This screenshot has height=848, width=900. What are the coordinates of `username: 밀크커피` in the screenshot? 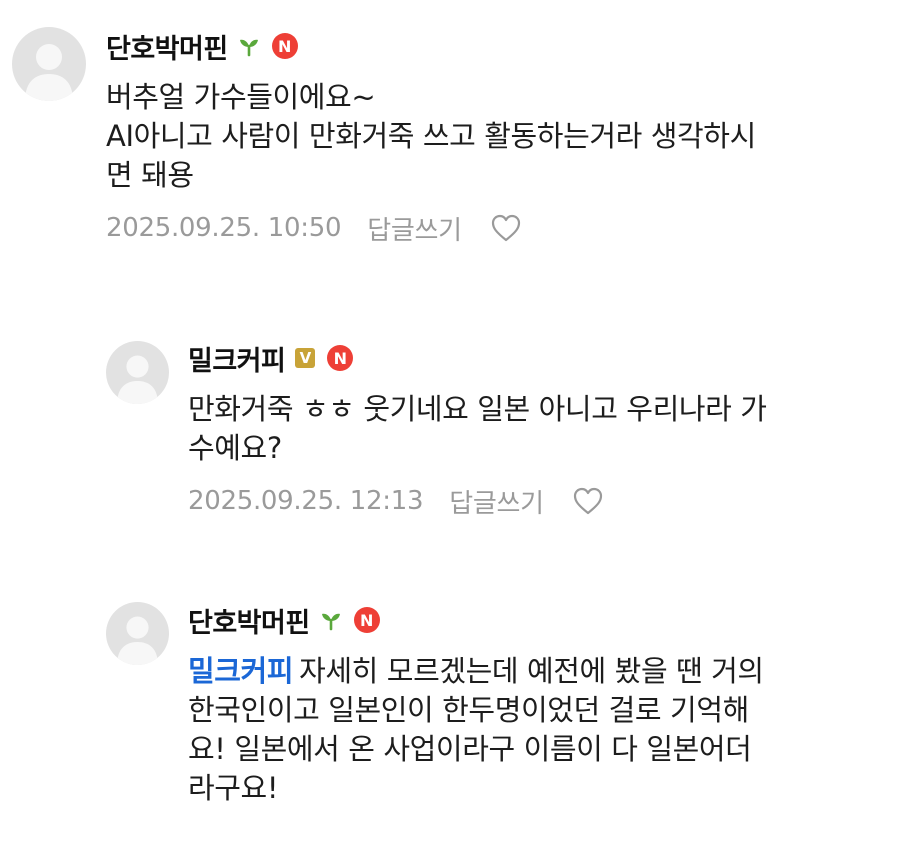 It's located at (237, 358).